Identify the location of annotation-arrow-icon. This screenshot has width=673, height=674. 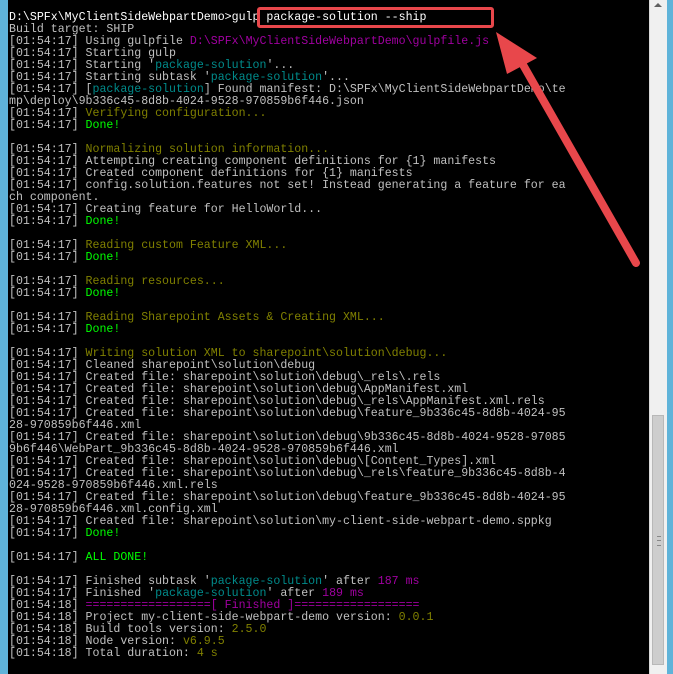
(568, 149).